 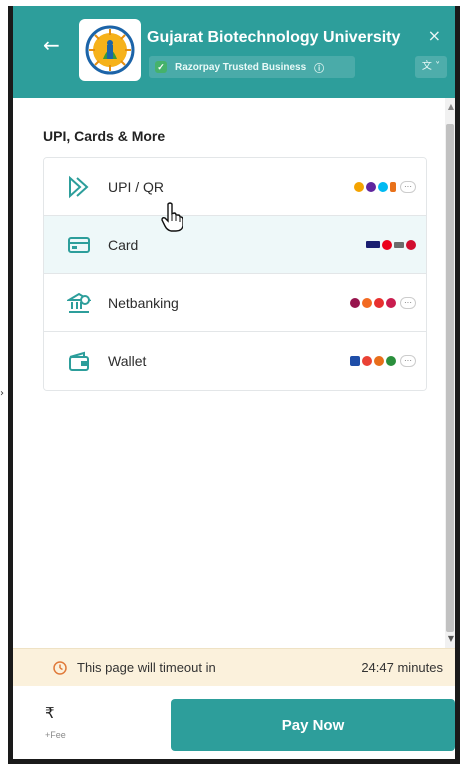 I want to click on close-button: ×, so click(x=434, y=35).